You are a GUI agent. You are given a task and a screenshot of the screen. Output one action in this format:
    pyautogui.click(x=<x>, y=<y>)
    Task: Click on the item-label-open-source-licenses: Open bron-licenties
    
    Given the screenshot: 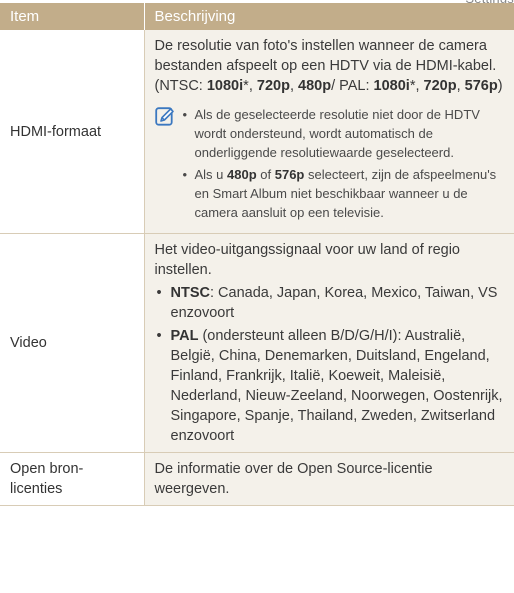 What is the action you would take?
    pyautogui.click(x=72, y=479)
    